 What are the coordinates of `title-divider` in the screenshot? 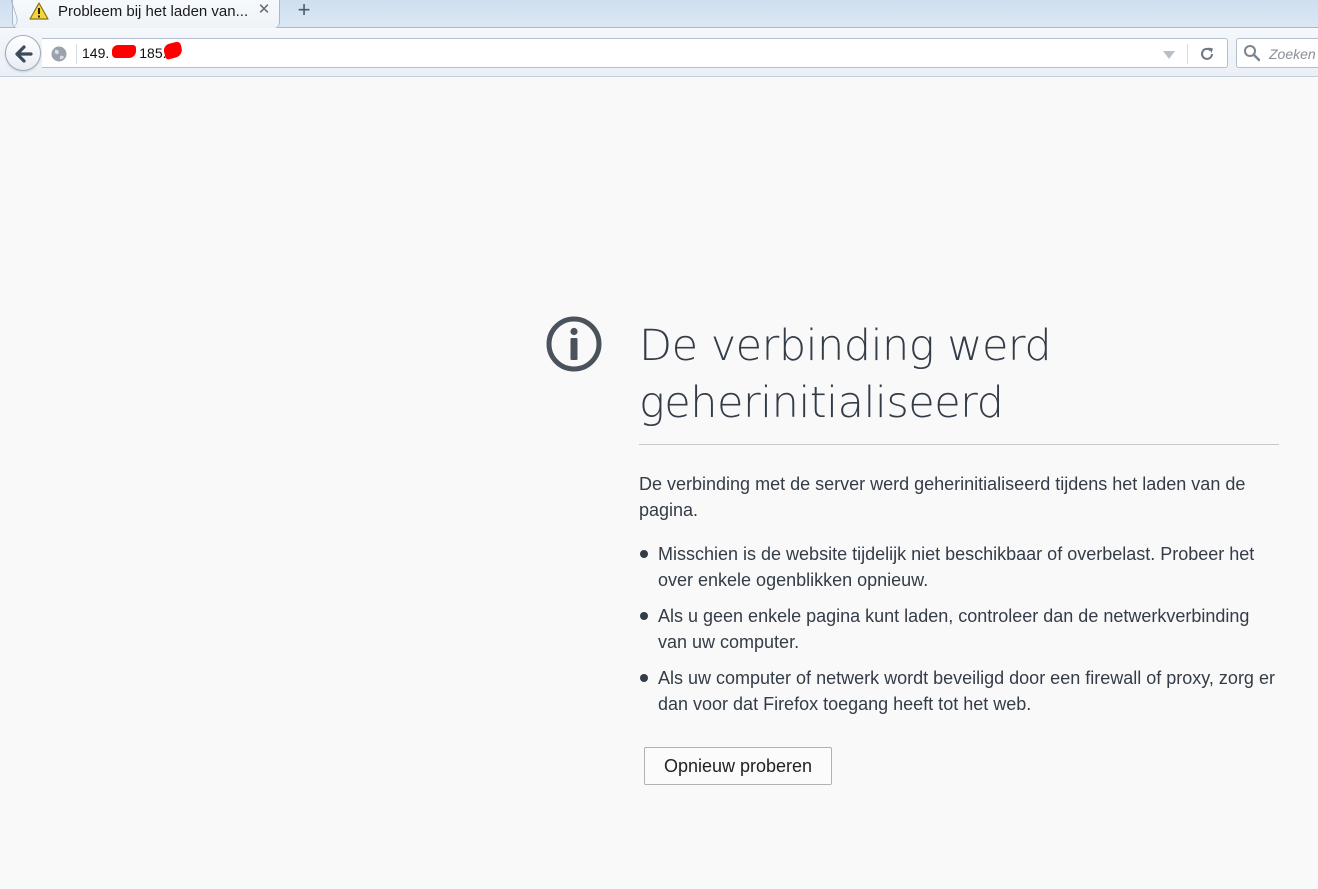 It's located at (959, 444).